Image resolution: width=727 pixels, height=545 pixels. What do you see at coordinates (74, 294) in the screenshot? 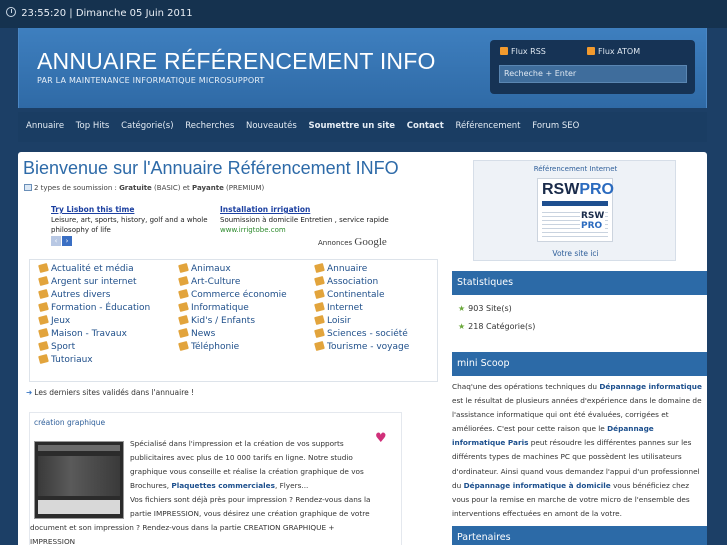
I see `category-link: Autres divers` at bounding box center [74, 294].